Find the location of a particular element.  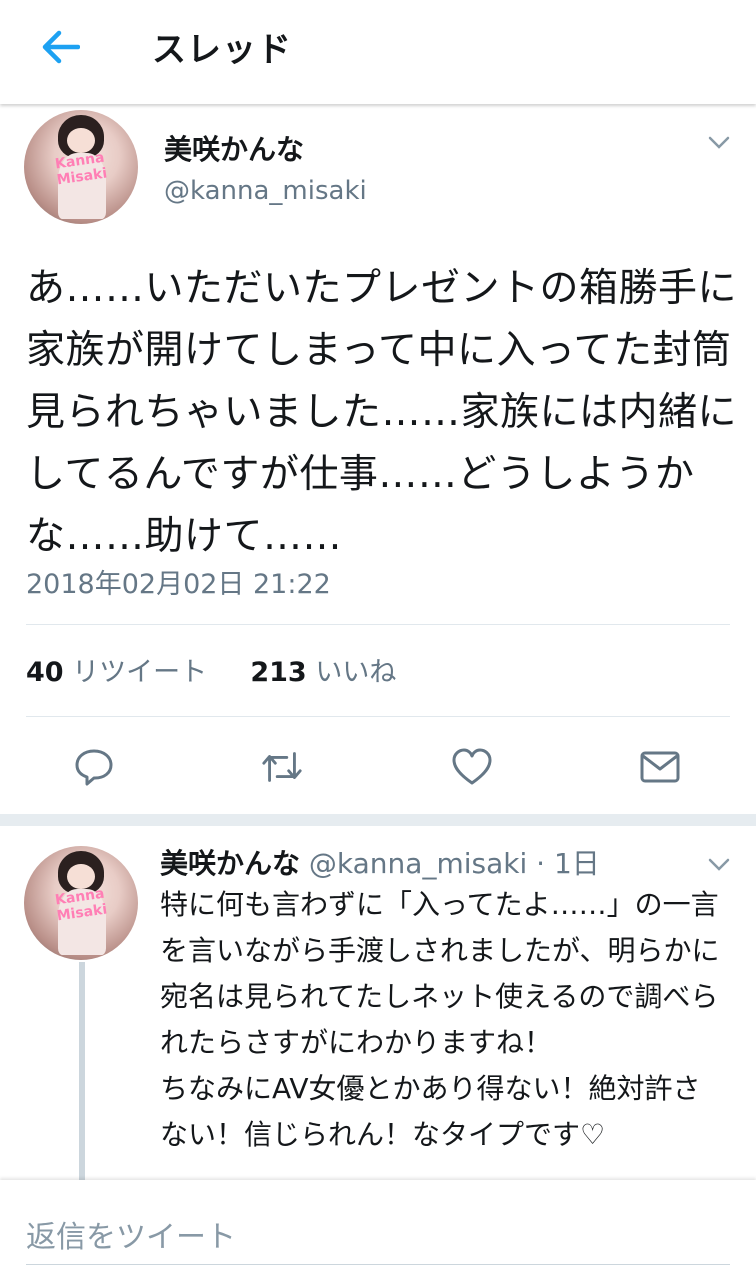

retweet-stat: 40 リツイート is located at coordinates (116, 672).